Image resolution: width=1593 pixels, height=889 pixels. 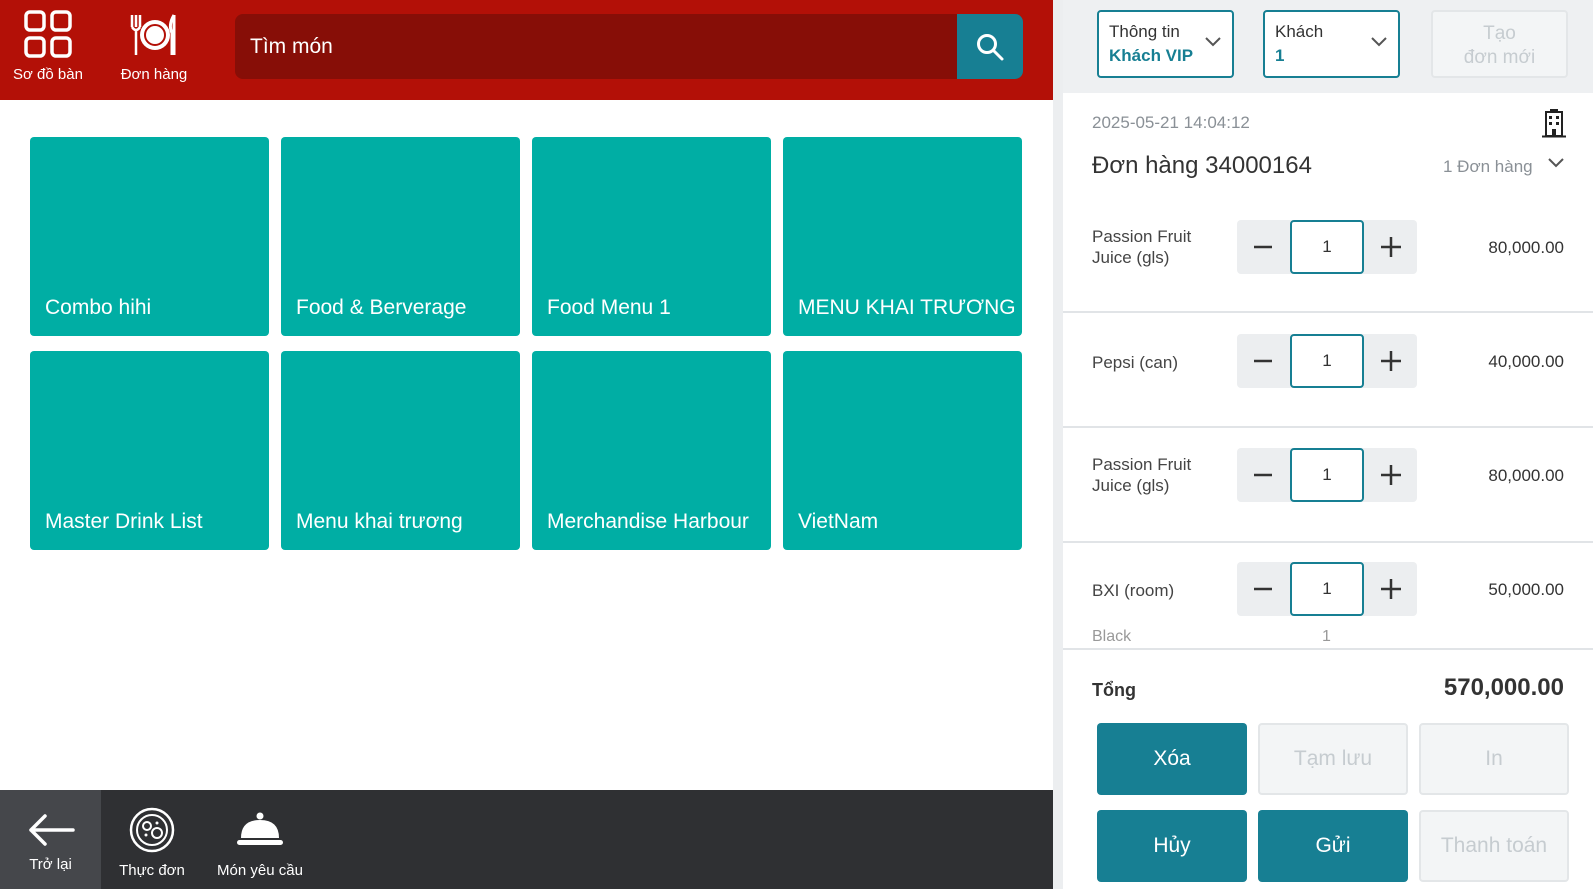 I want to click on grid-icon, so click(x=48, y=34).